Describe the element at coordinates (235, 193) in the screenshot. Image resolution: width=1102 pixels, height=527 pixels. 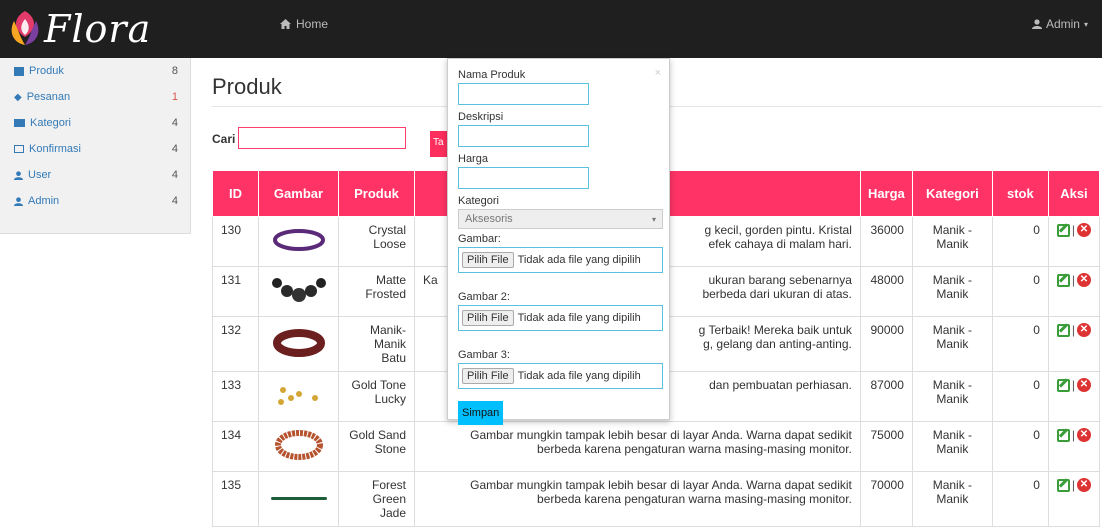
I see `col-id-header: ID` at that location.